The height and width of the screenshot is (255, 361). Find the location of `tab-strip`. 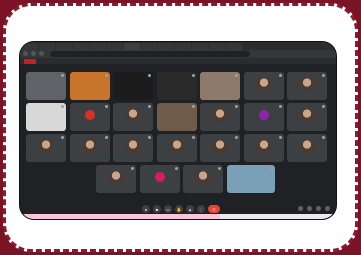

tab-strip is located at coordinates (178, 46).